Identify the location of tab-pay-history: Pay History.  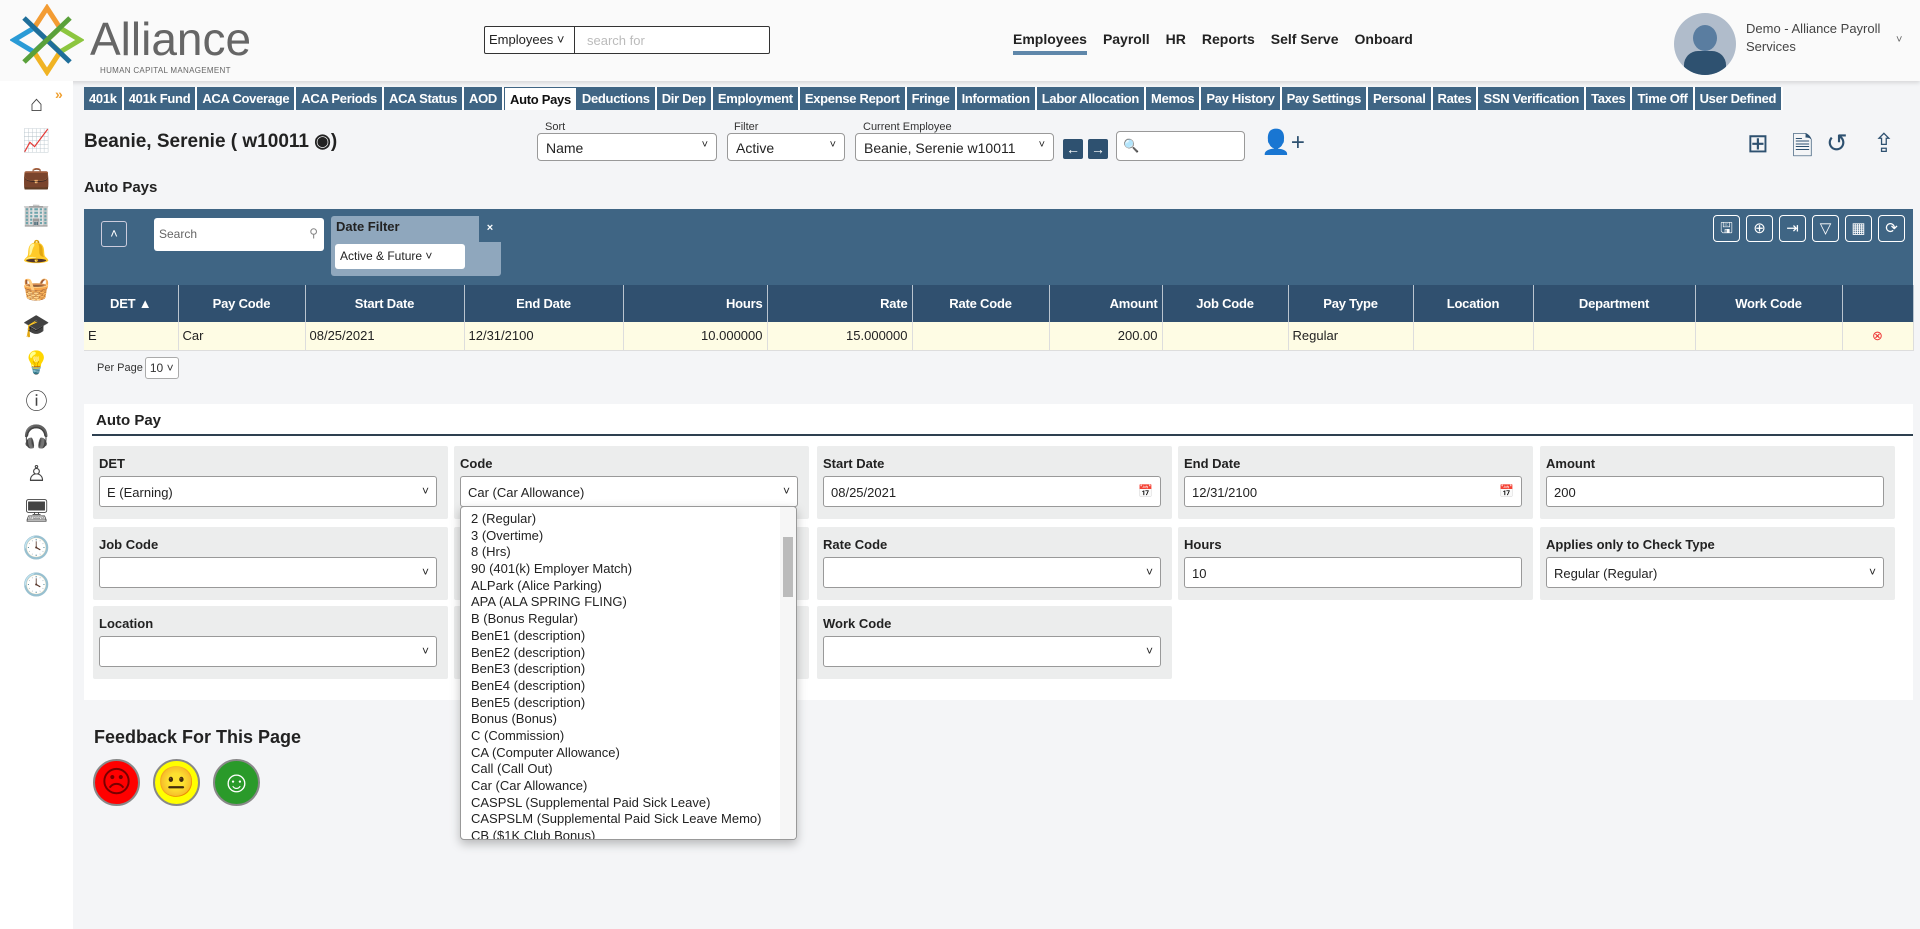
(1241, 98).